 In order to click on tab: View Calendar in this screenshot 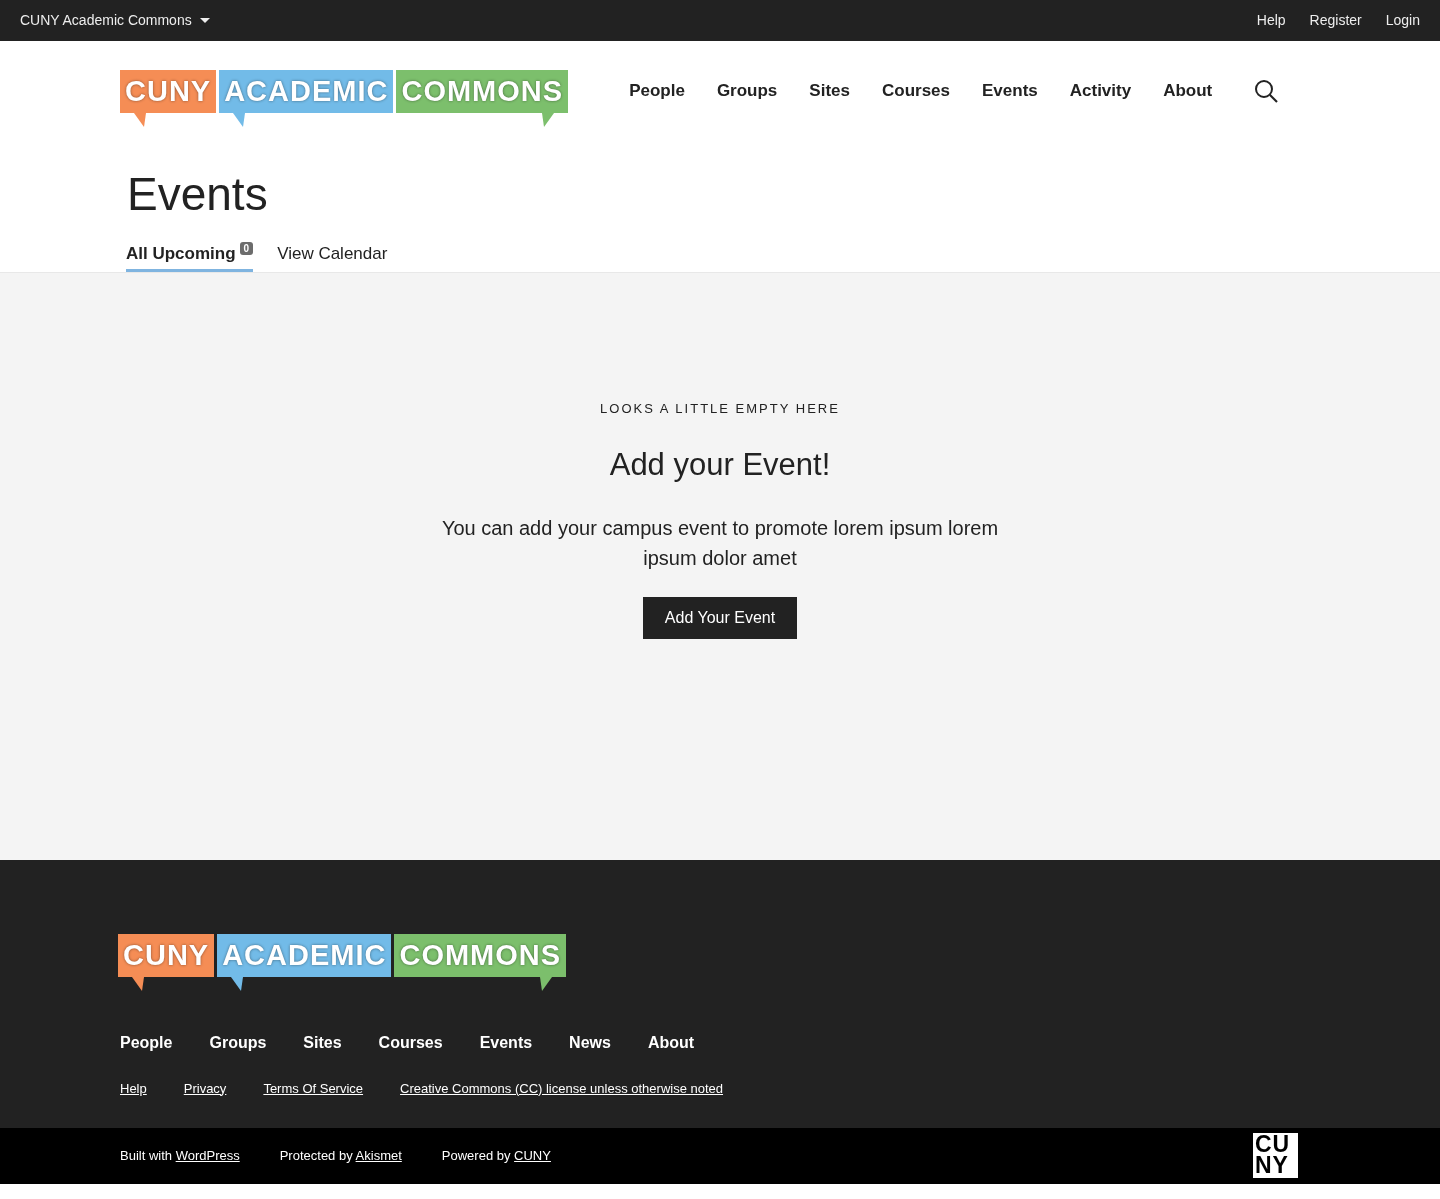, I will do `click(332, 256)`.